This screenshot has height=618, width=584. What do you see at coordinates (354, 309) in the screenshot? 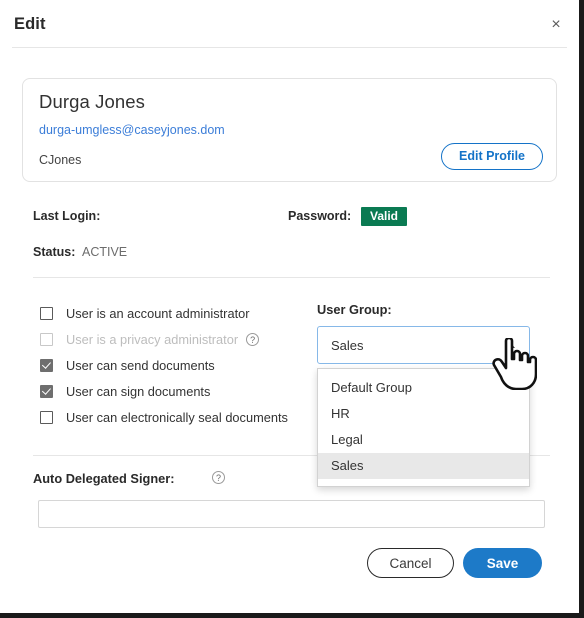
I see `user-group-label: User Group:` at bounding box center [354, 309].